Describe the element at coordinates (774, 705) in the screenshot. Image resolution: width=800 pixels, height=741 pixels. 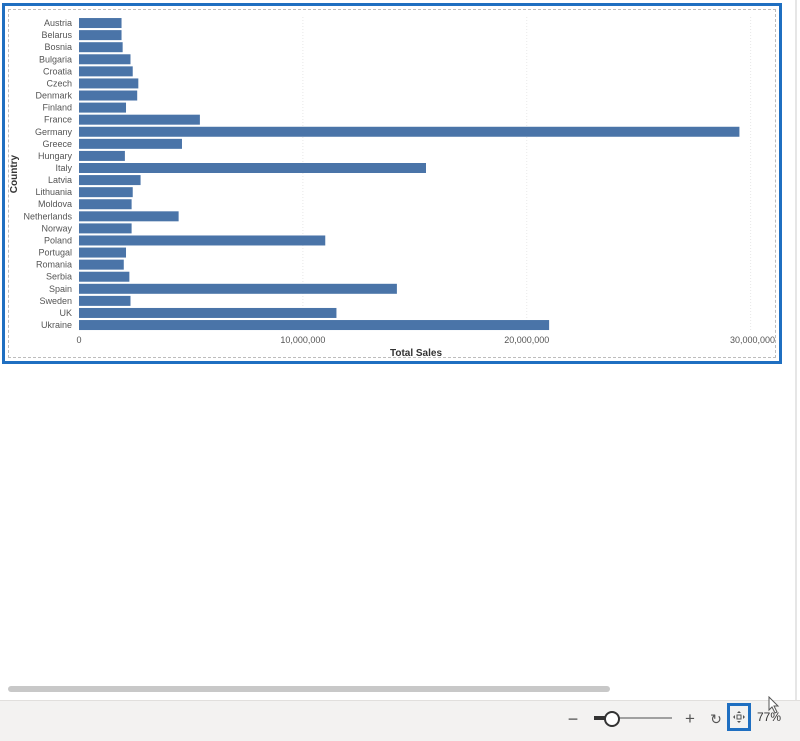
I see `mouse-cursor-icon` at that location.